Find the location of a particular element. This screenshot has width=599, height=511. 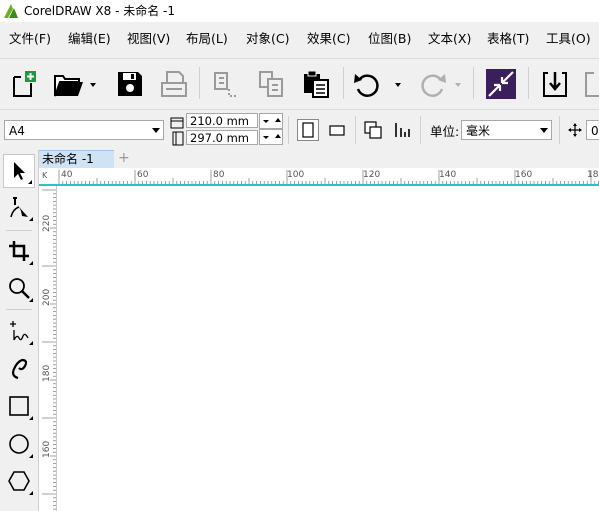

menu-effects: 效果(C) is located at coordinates (328, 39).